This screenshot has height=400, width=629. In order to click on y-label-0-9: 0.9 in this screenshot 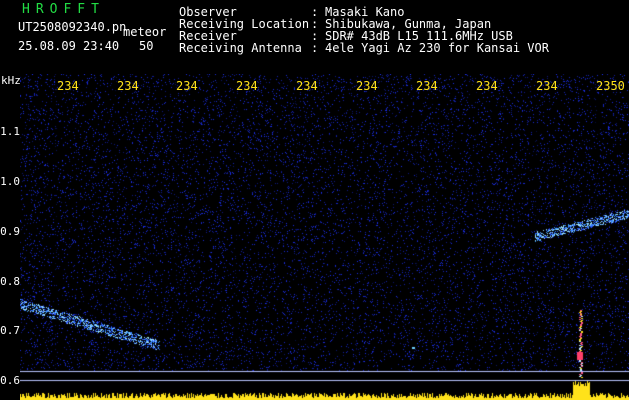, I will do `click(10, 231)`.